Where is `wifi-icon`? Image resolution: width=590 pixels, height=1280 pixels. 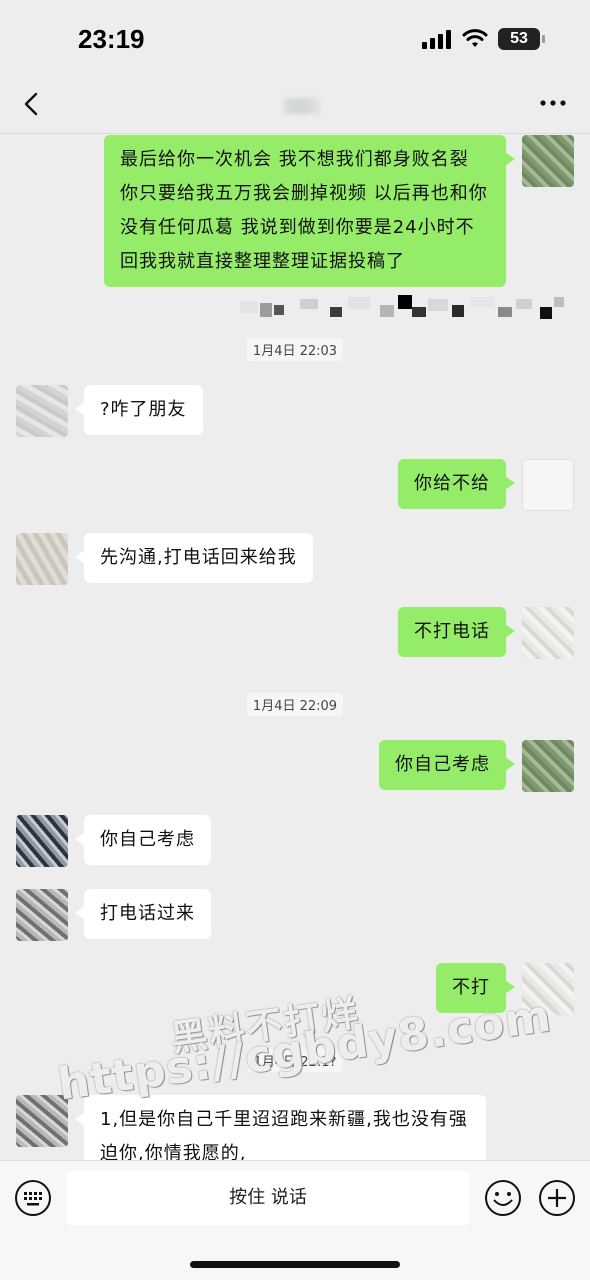
wifi-icon is located at coordinates (475, 38).